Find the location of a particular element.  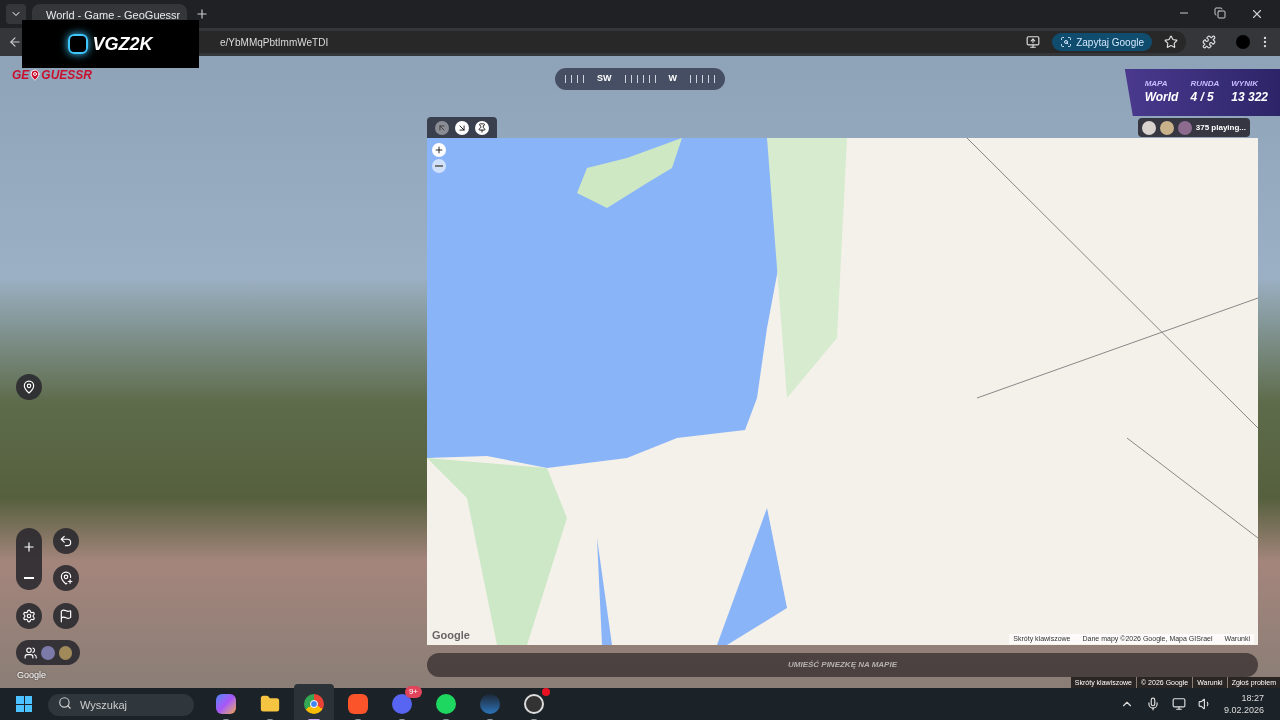

plus-icon is located at coordinates (439, 150).